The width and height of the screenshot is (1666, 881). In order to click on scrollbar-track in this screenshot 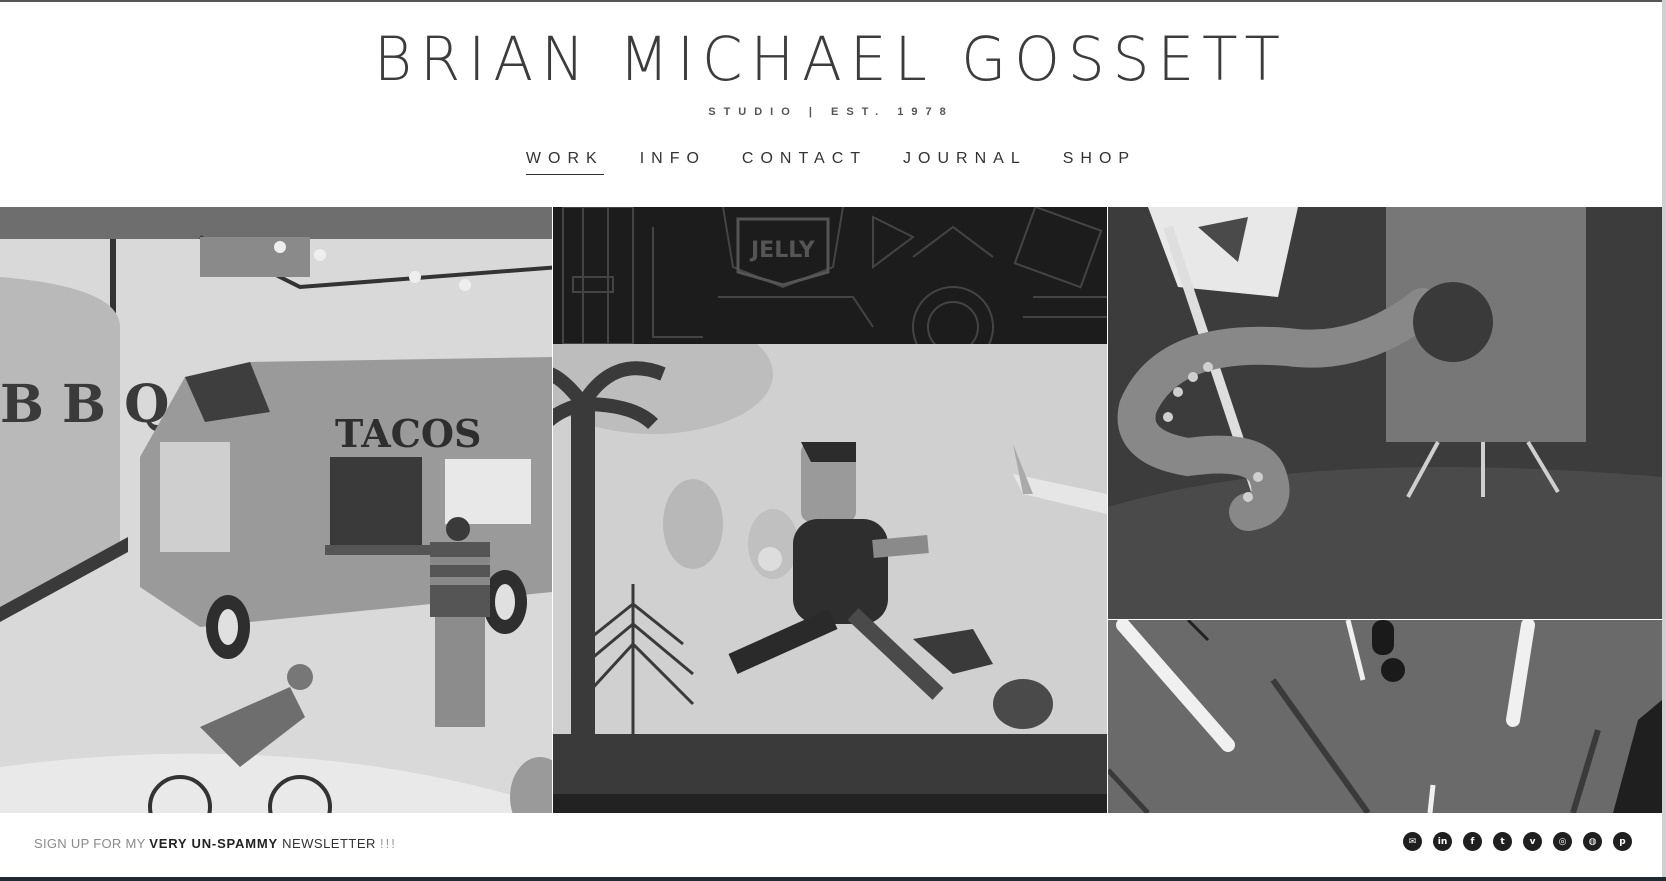, I will do `click(1664, 440)`.